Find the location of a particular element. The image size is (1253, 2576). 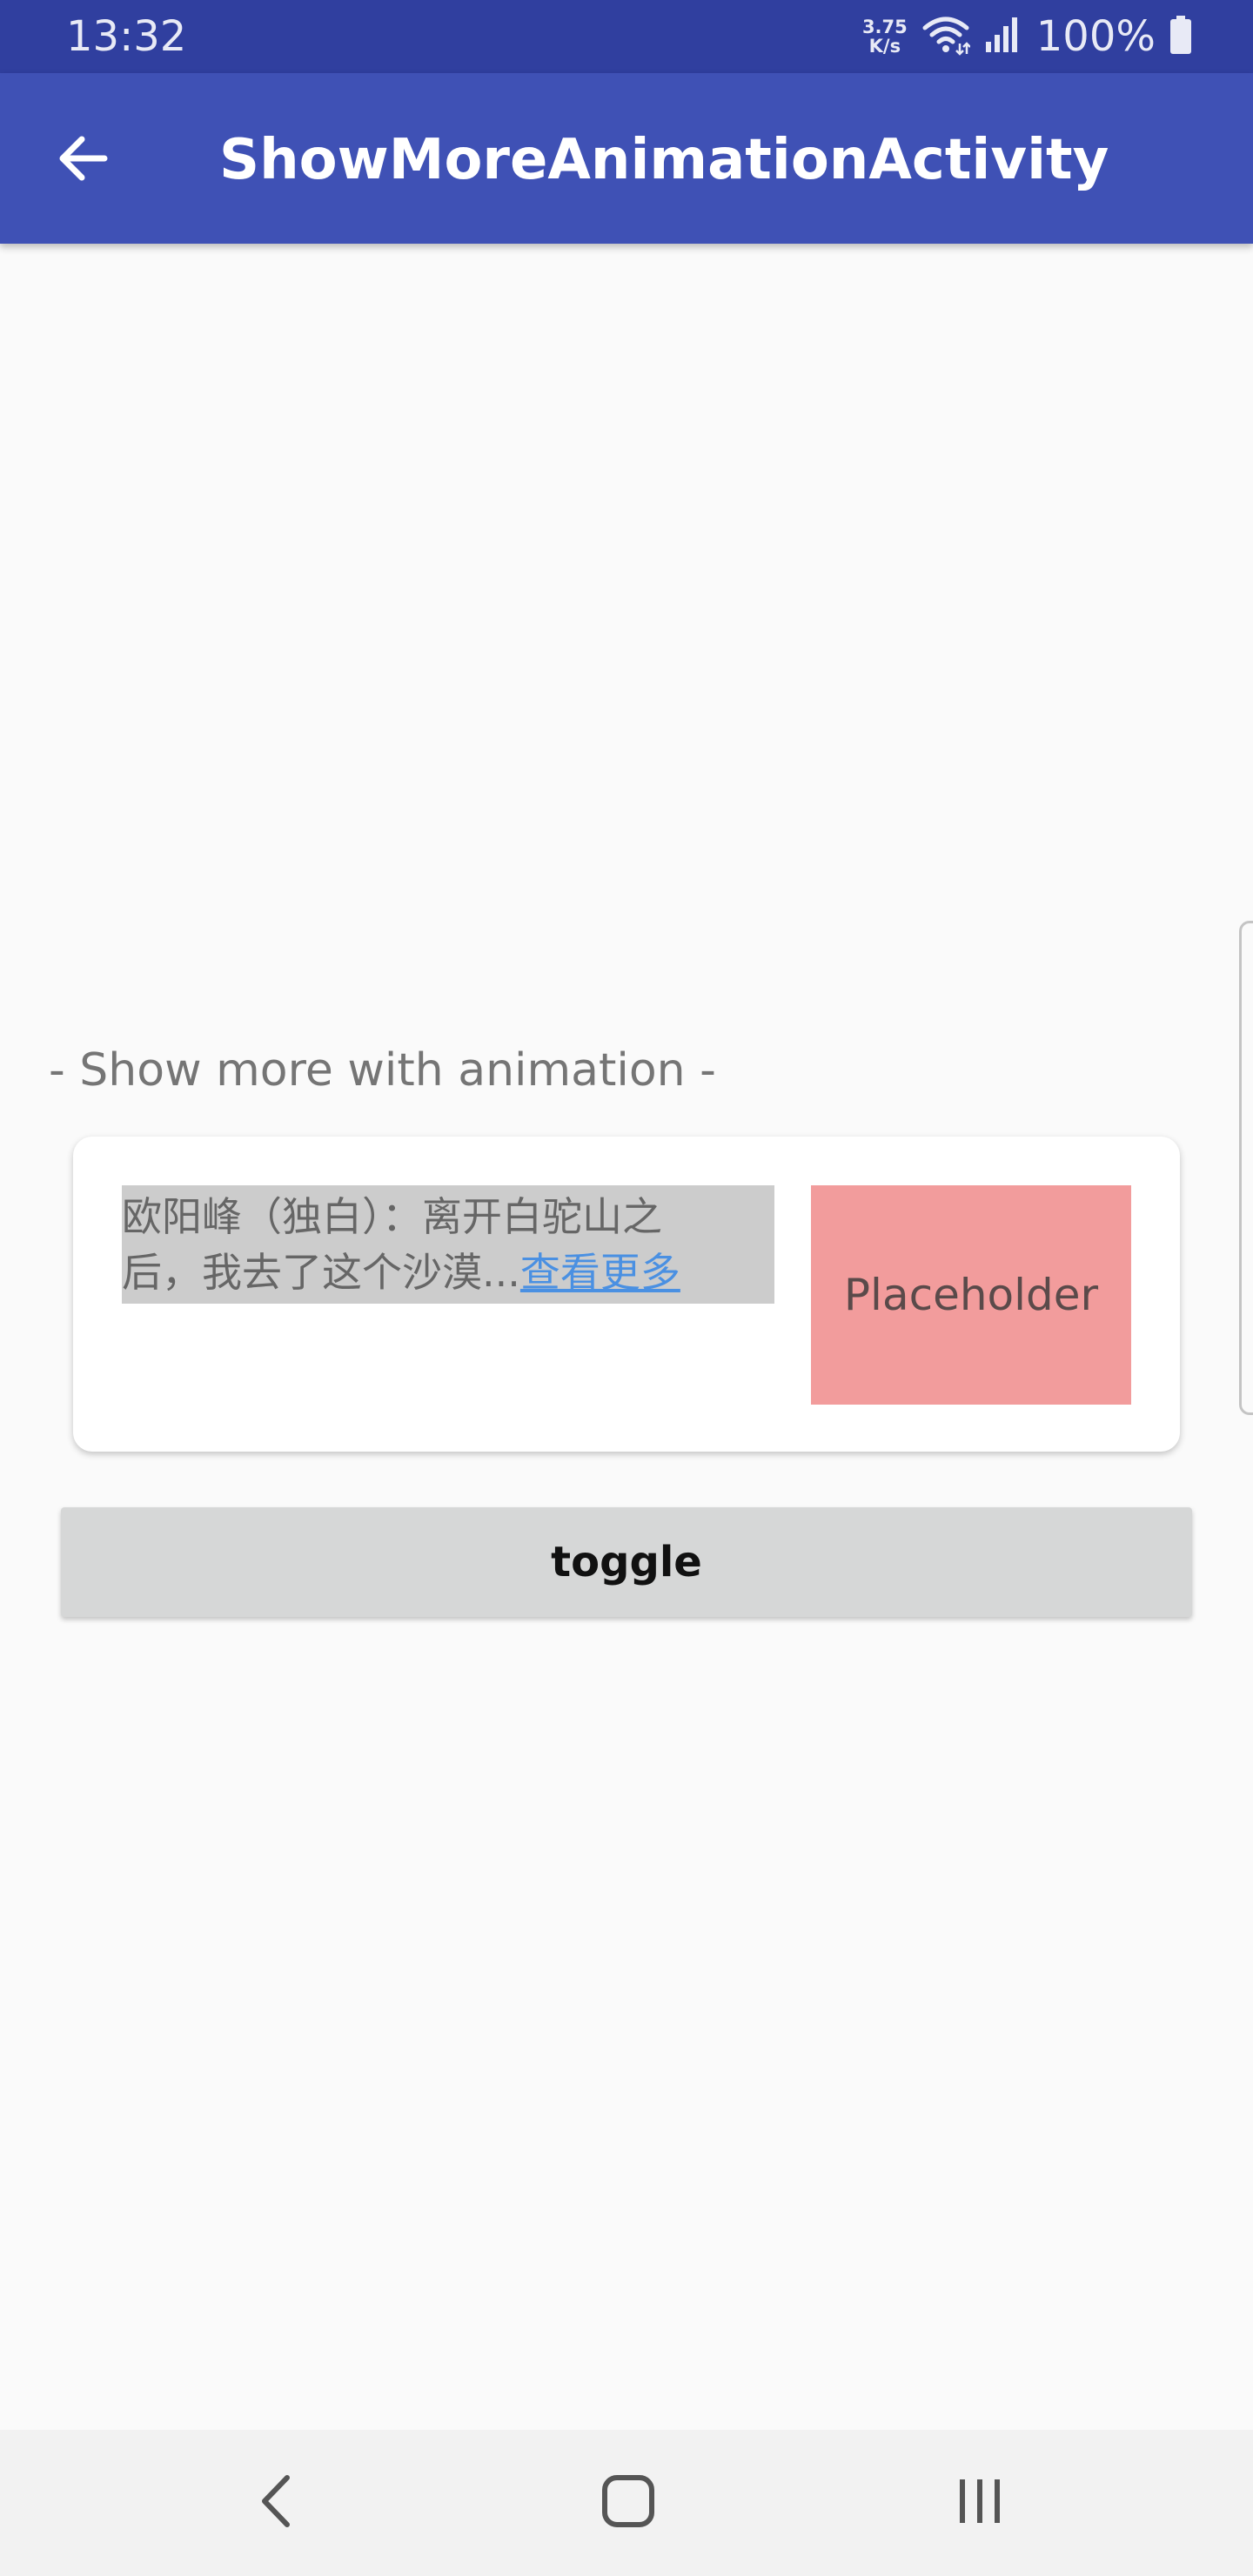

page-title: ShowMoreAnimationActivity is located at coordinates (664, 160).